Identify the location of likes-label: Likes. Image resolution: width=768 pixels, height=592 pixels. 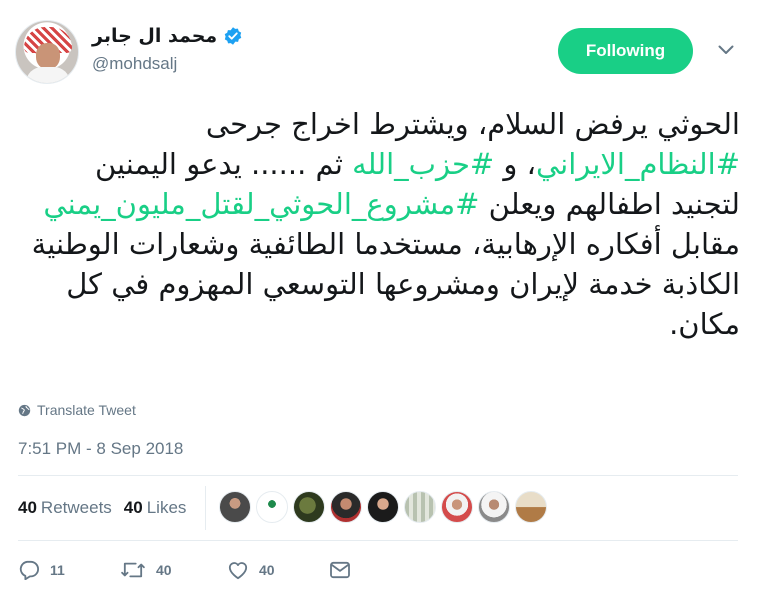
(167, 508).